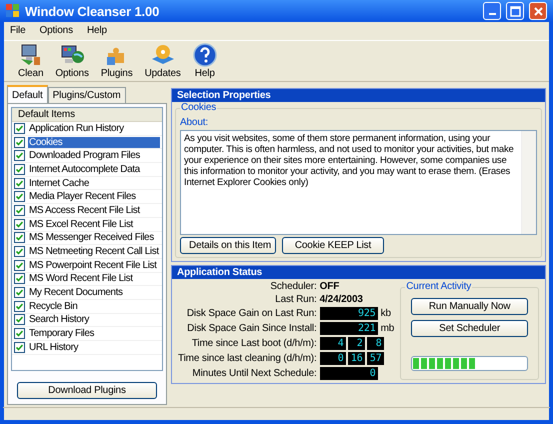 The image size is (553, 424). I want to click on group-title: Current Activity, so click(438, 286).